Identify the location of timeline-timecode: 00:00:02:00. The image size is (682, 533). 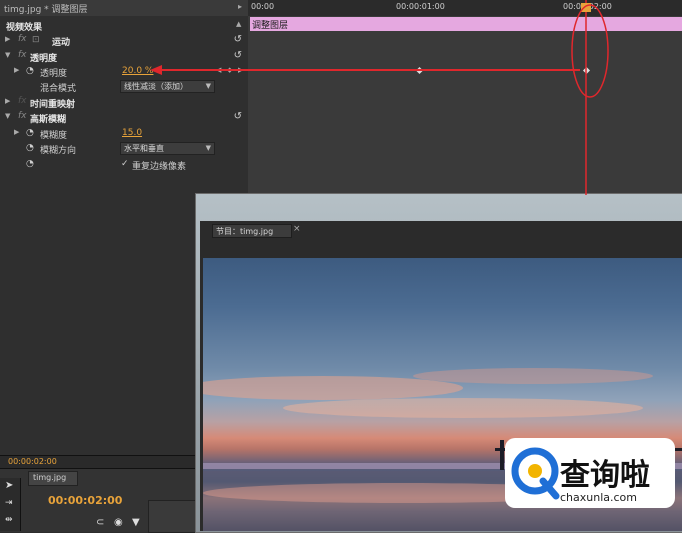
(85, 500).